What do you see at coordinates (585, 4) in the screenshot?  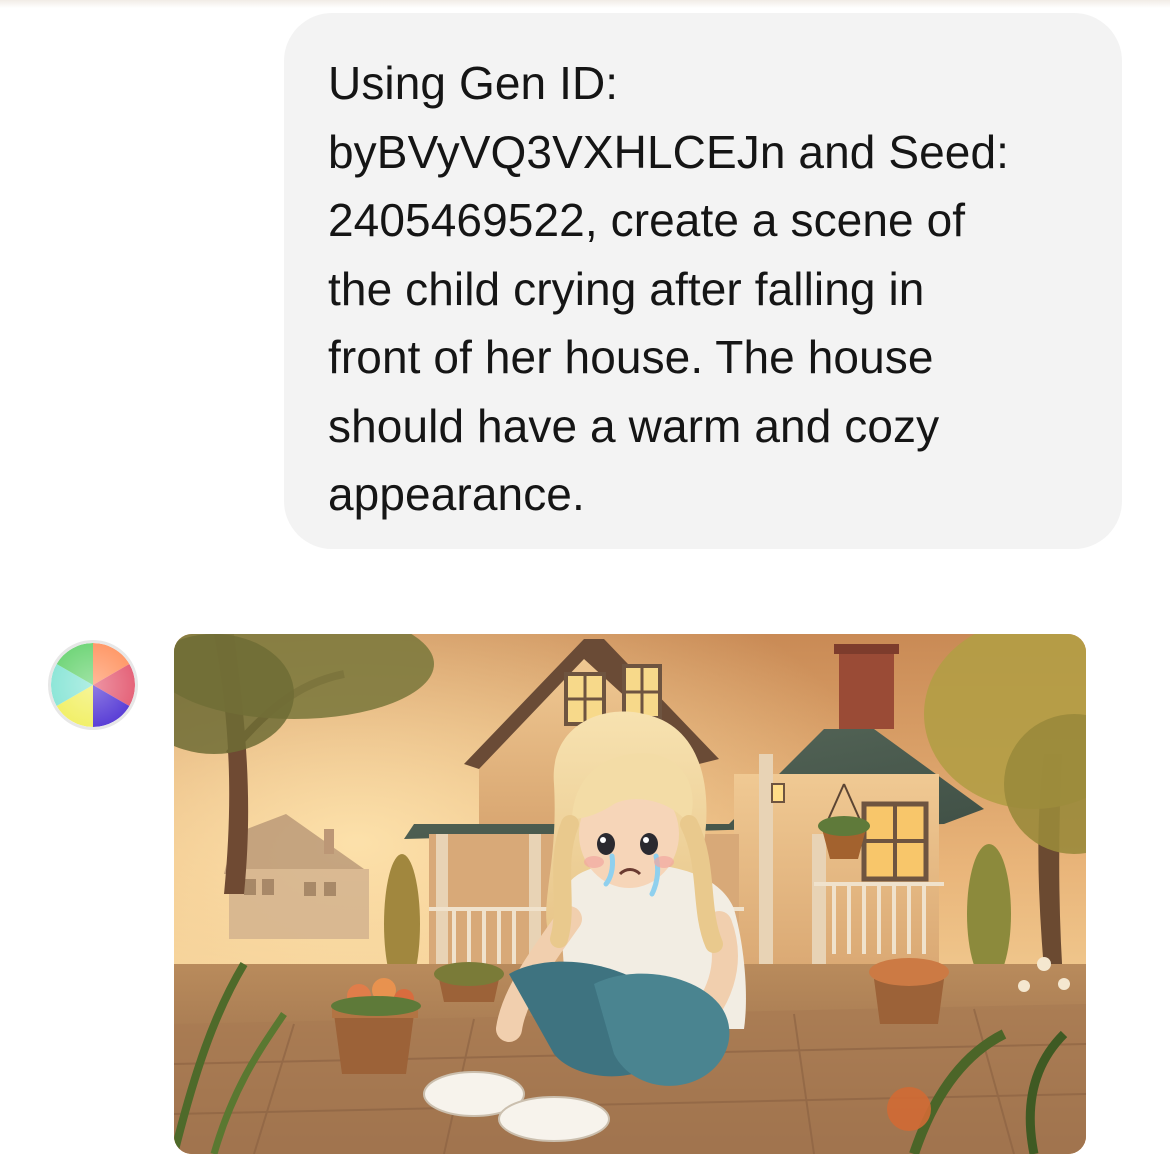 I see `top-edge-fade` at bounding box center [585, 4].